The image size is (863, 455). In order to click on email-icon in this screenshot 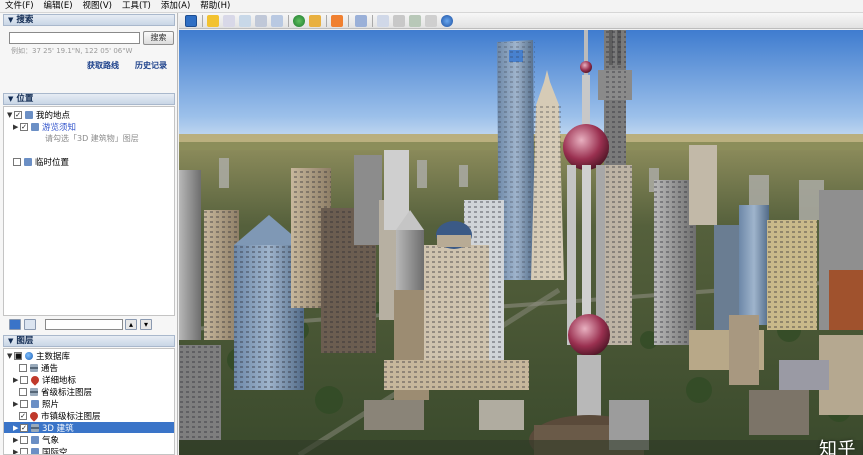, I will do `click(383, 21)`.